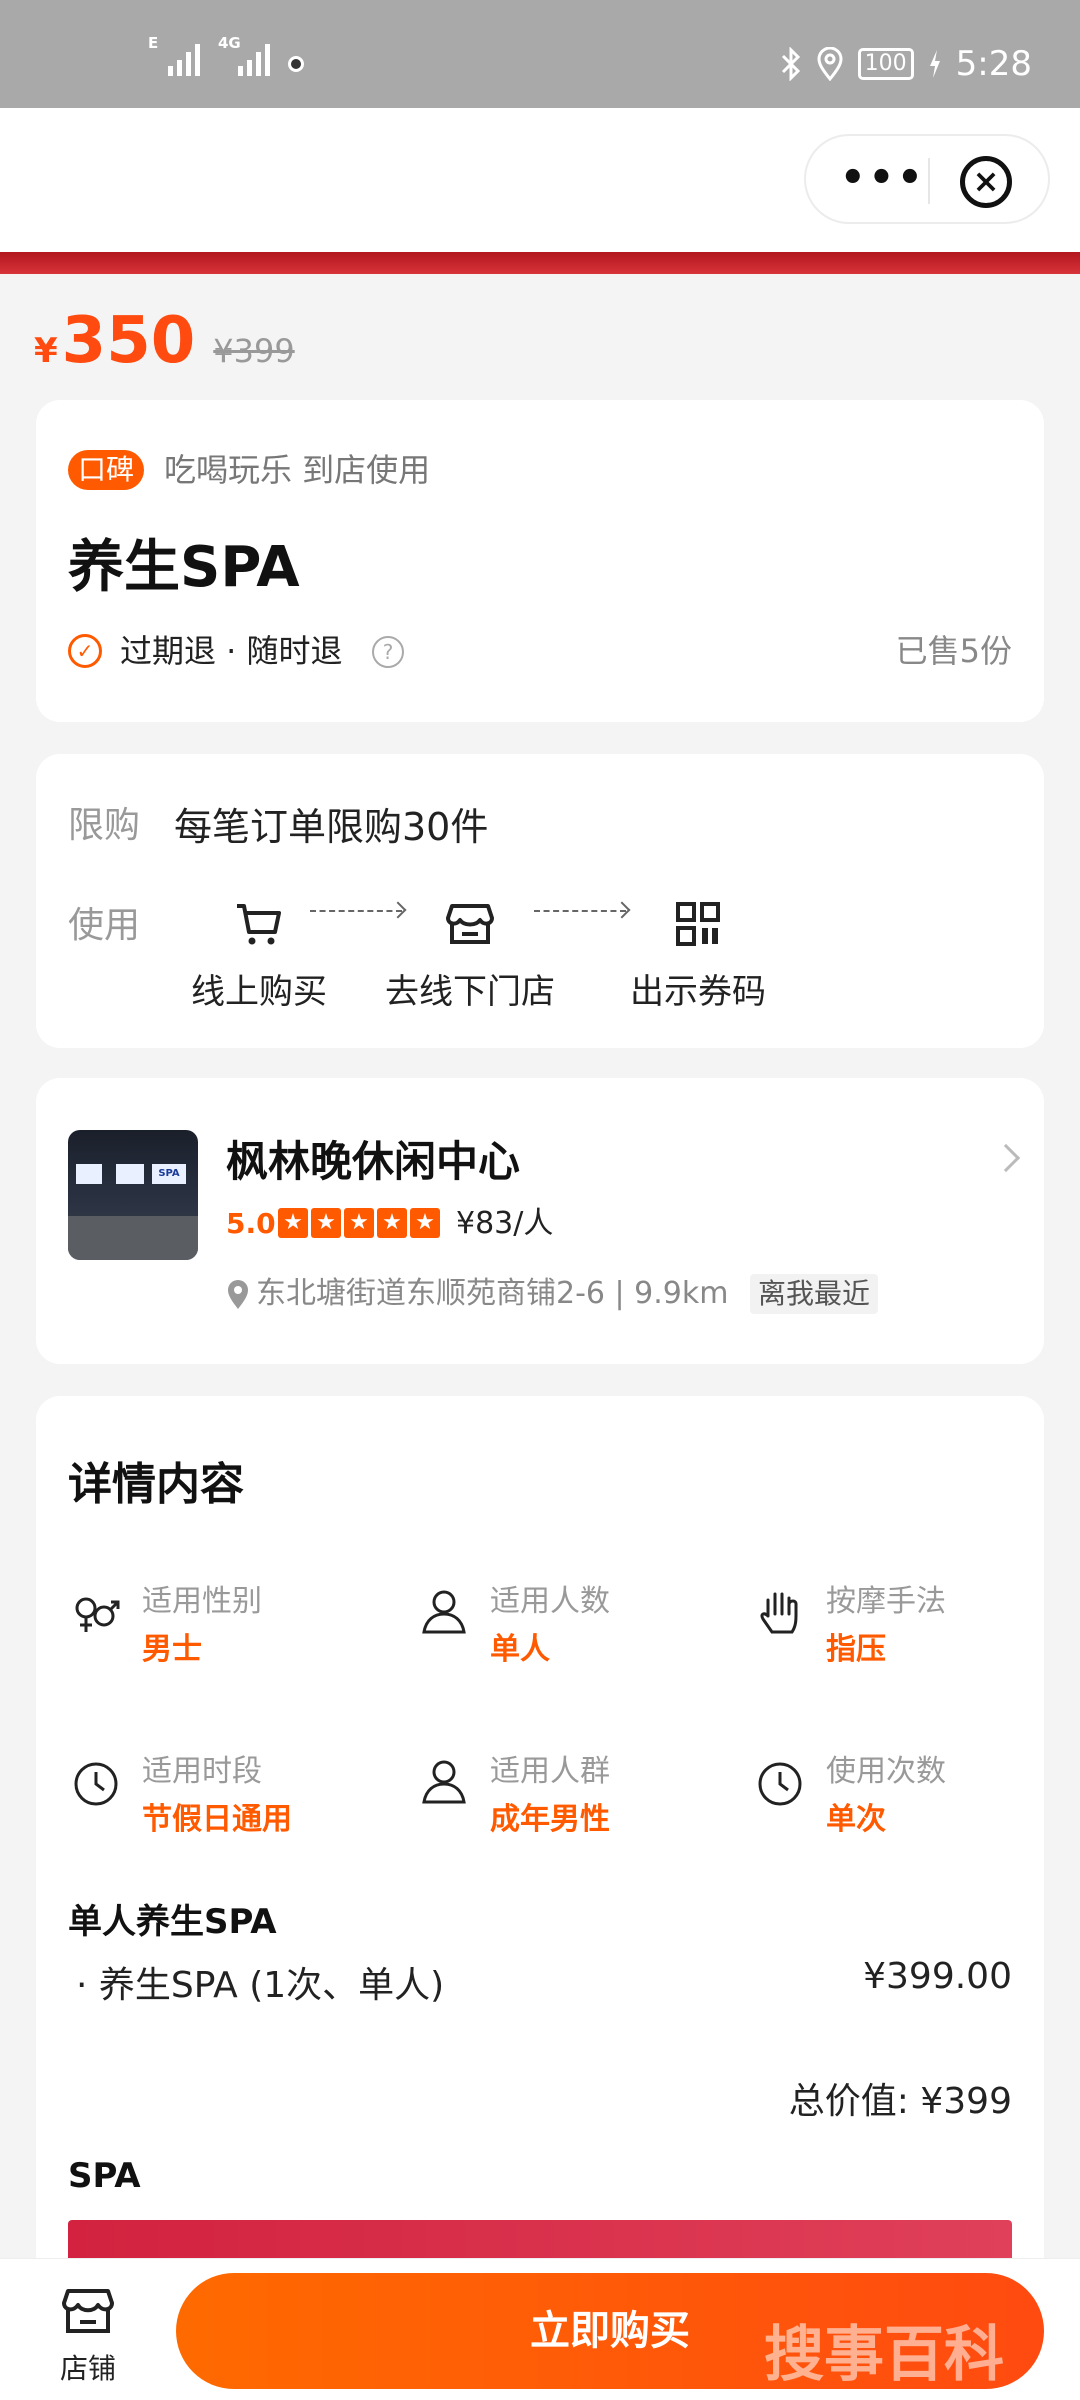 This screenshot has width=1080, height=2400. What do you see at coordinates (85, 651) in the screenshot?
I see `check-icon: ✓` at bounding box center [85, 651].